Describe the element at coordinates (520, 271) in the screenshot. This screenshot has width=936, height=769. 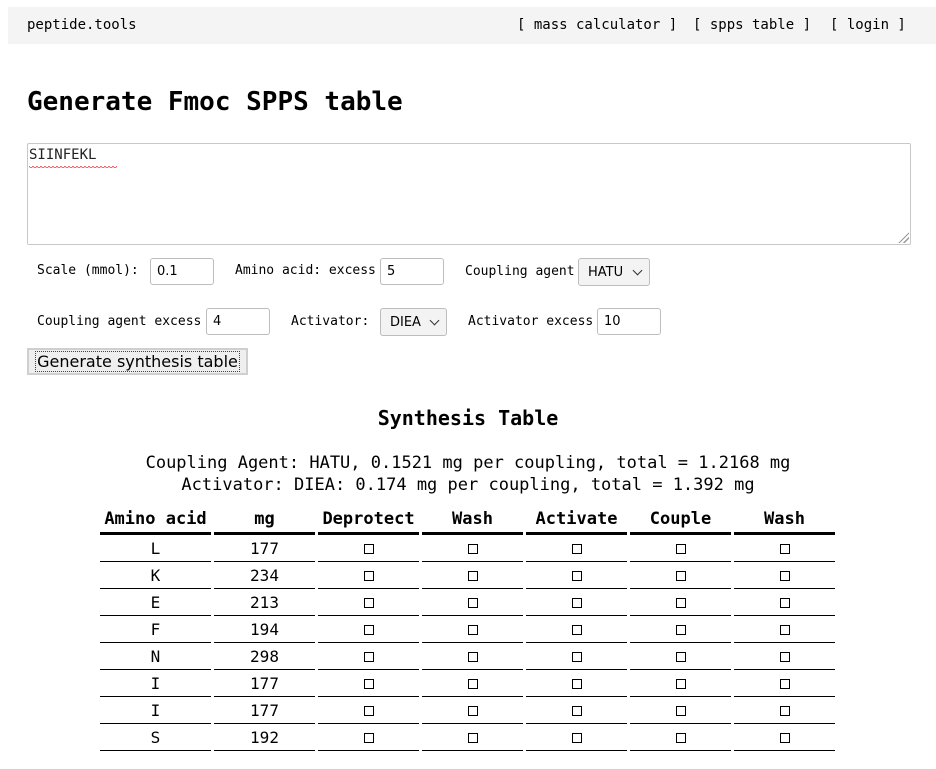
I see `coupling-agent-label: Coupling agent` at that location.